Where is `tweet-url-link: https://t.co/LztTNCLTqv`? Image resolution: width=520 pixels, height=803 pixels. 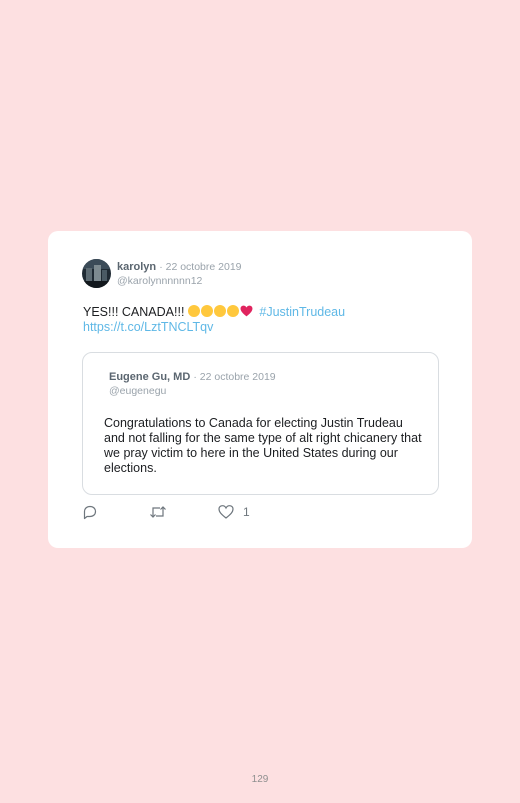
tweet-url-link: https://t.co/LztTNCLTqv is located at coordinates (148, 327).